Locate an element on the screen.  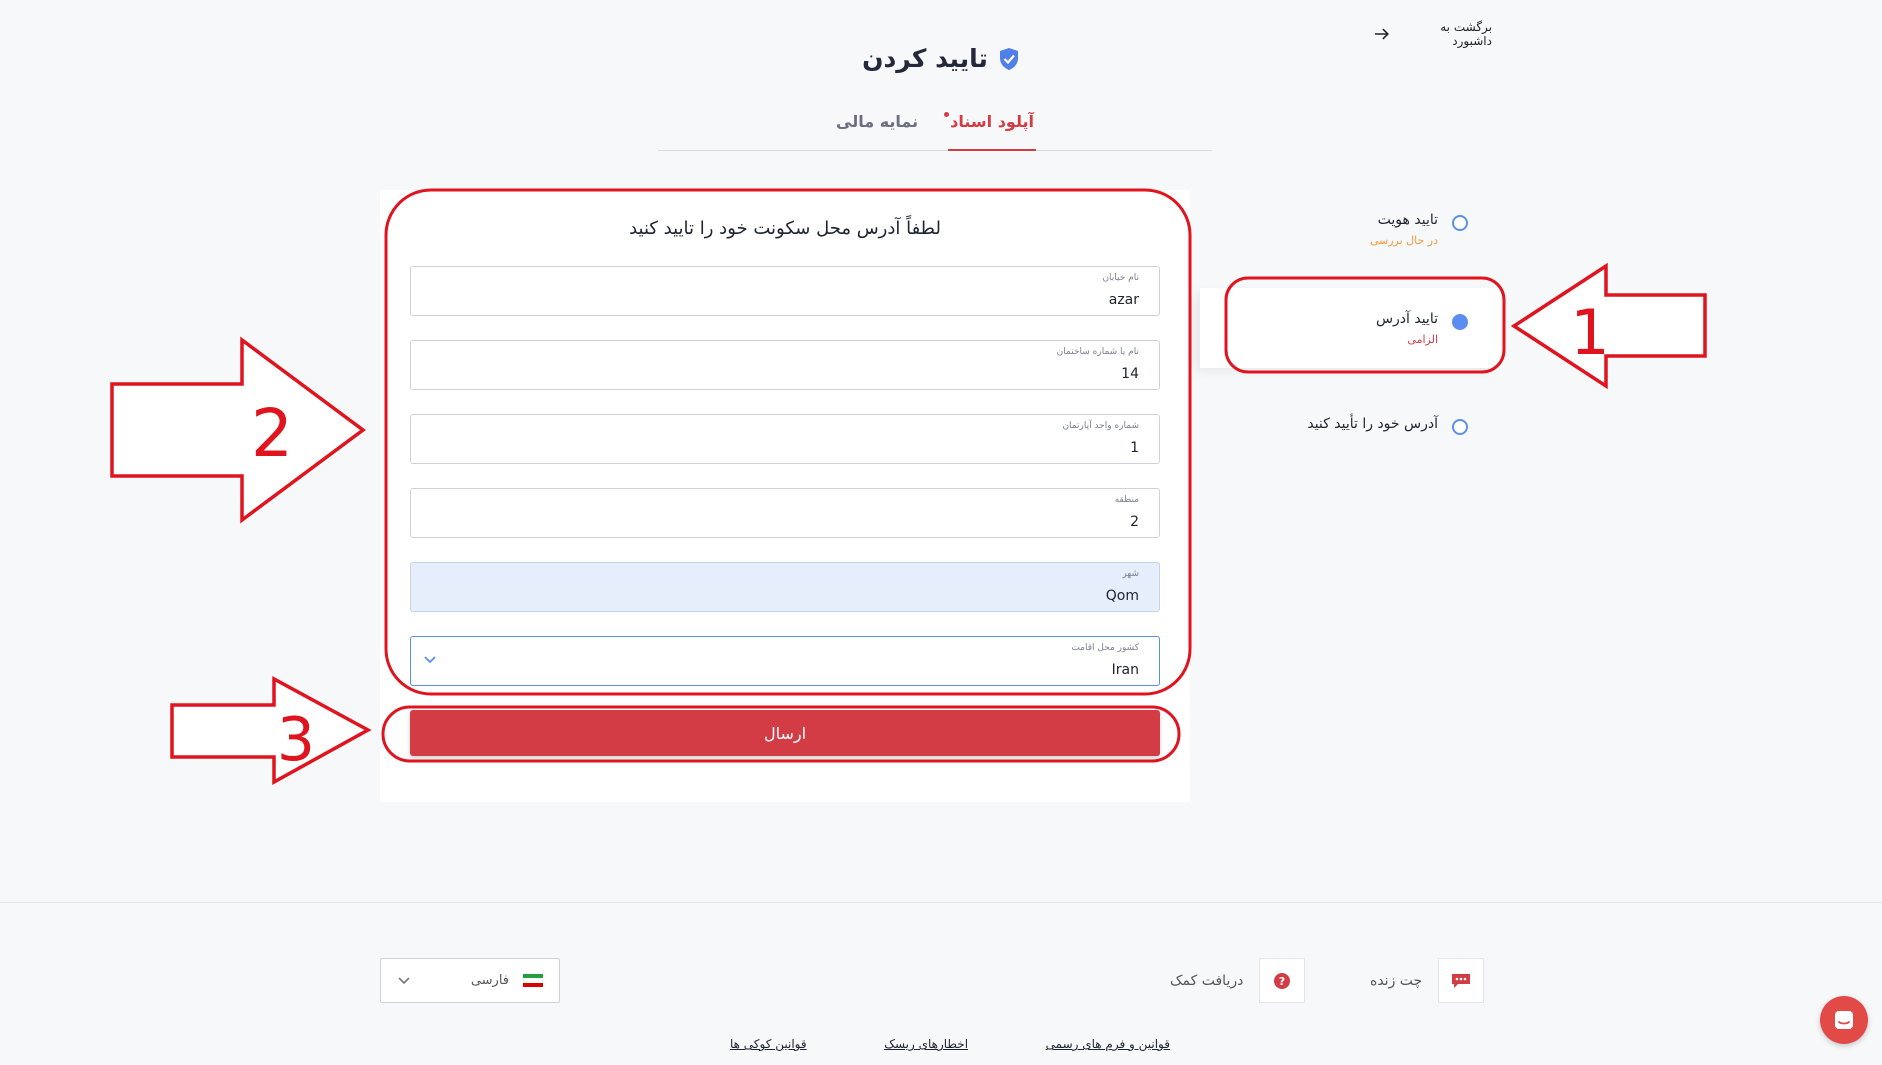
shield-check-icon is located at coordinates (1008, 58).